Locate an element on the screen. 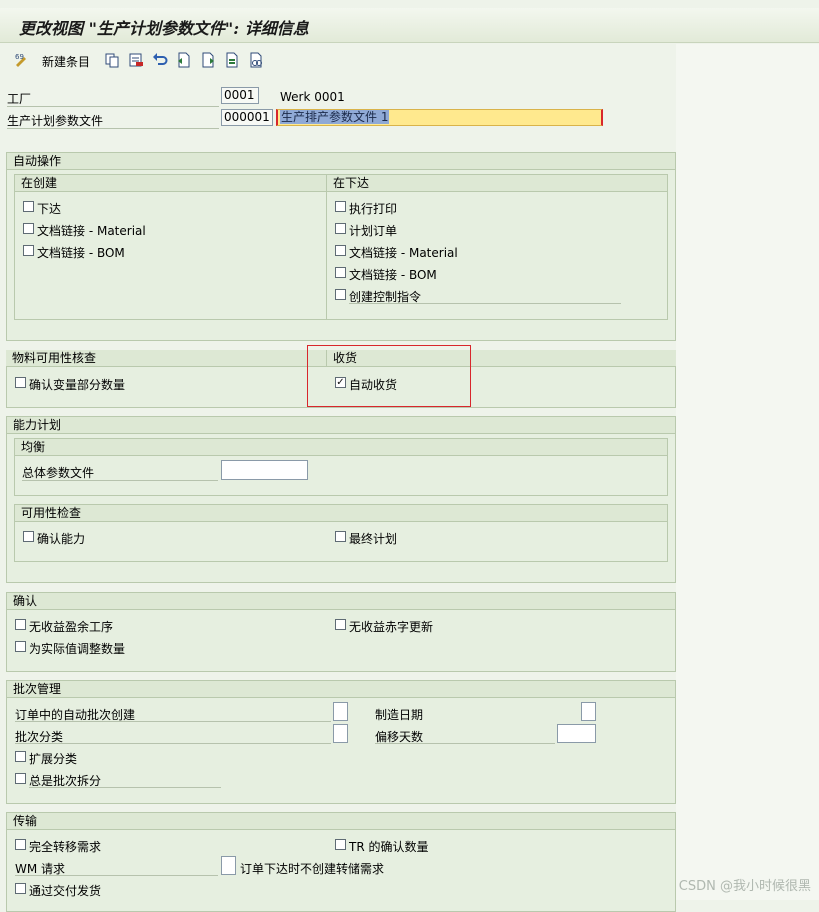 This screenshot has width=819, height=912. doc-link-bom-release-label: 文档链接 - BOM is located at coordinates (393, 275).